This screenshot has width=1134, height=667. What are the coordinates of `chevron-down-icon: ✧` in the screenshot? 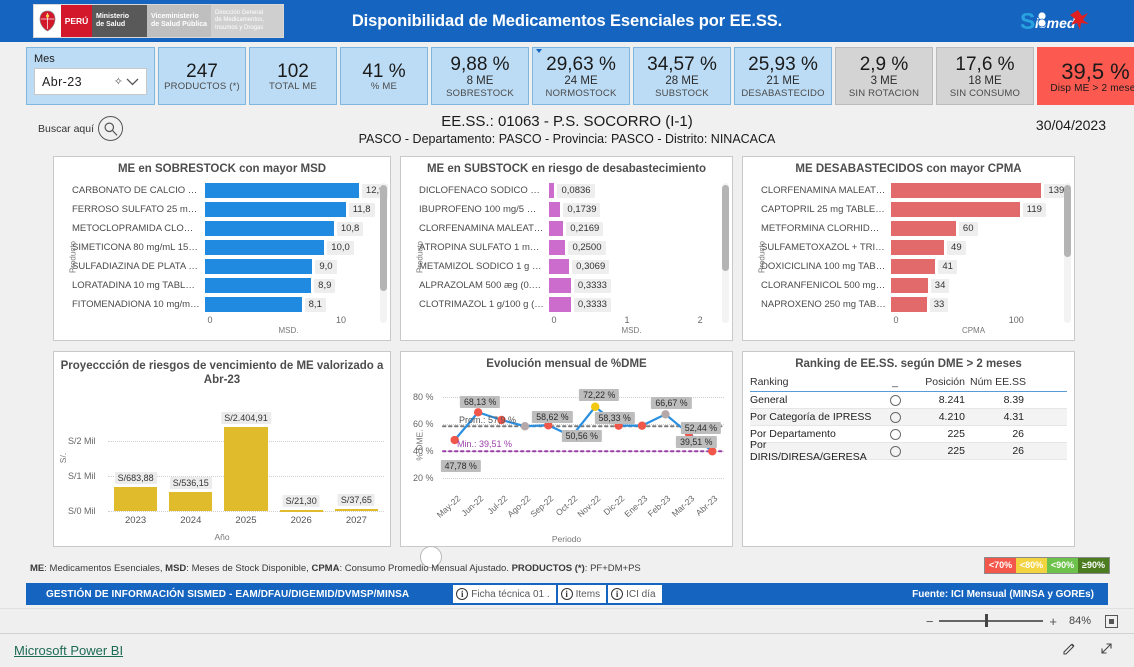 It's located at (126, 81).